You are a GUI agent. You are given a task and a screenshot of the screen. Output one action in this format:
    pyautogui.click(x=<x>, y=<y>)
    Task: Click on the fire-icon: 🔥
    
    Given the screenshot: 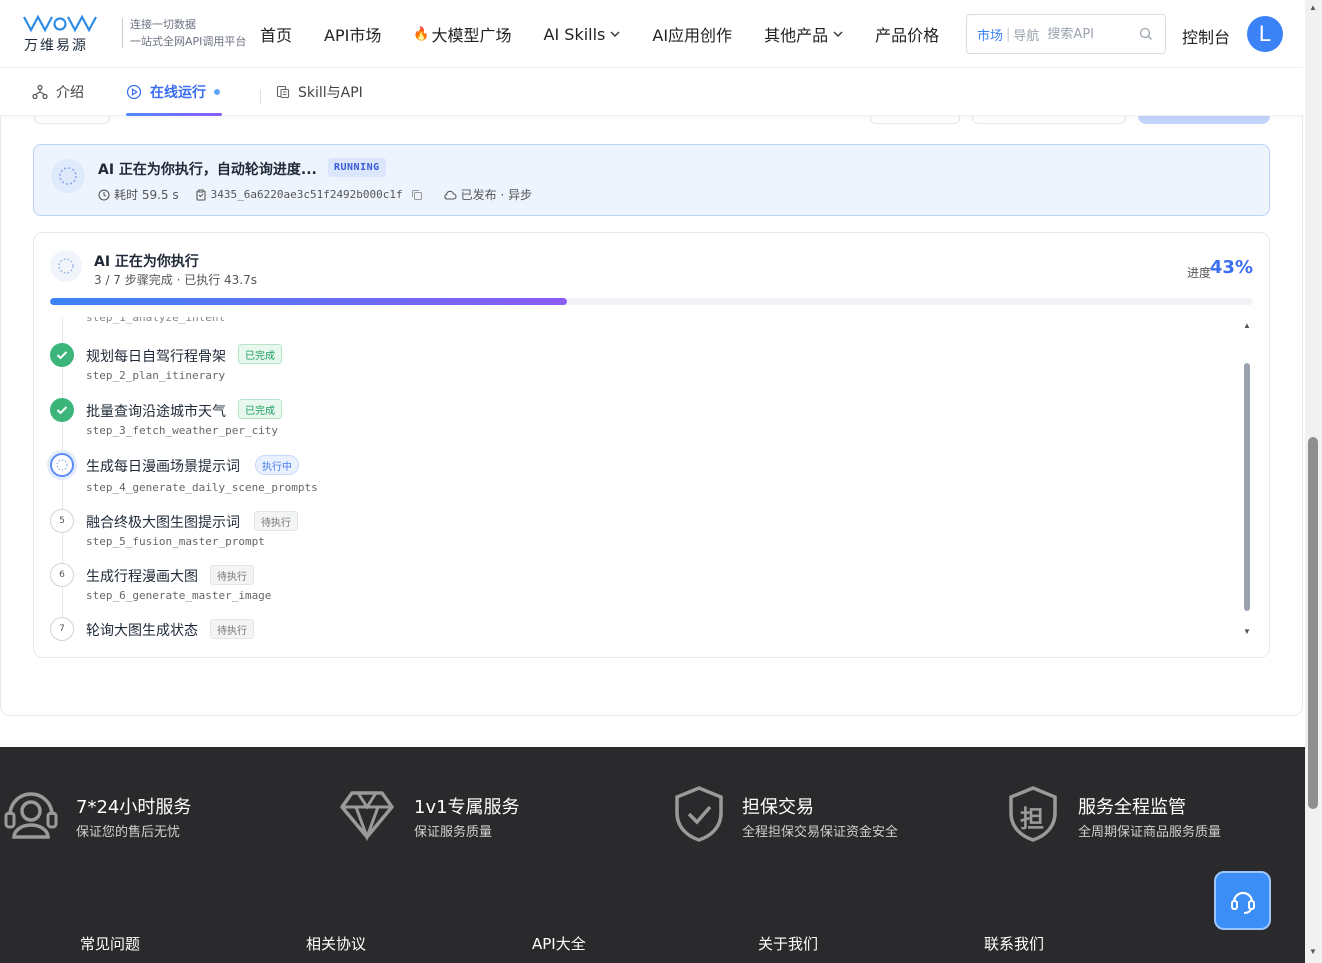 What is the action you would take?
    pyautogui.click(x=421, y=34)
    